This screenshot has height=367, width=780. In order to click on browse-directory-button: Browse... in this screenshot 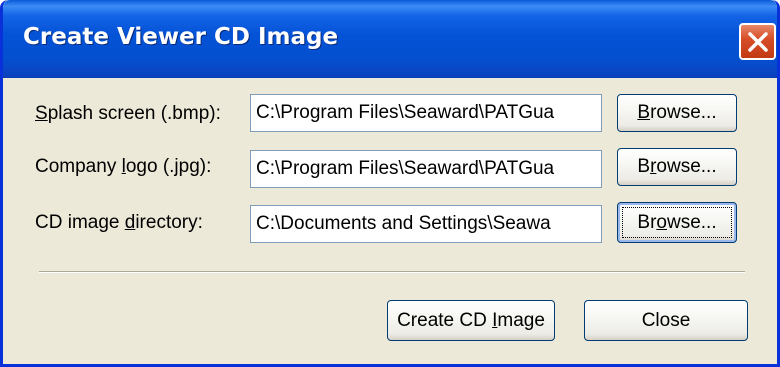, I will do `click(677, 222)`.